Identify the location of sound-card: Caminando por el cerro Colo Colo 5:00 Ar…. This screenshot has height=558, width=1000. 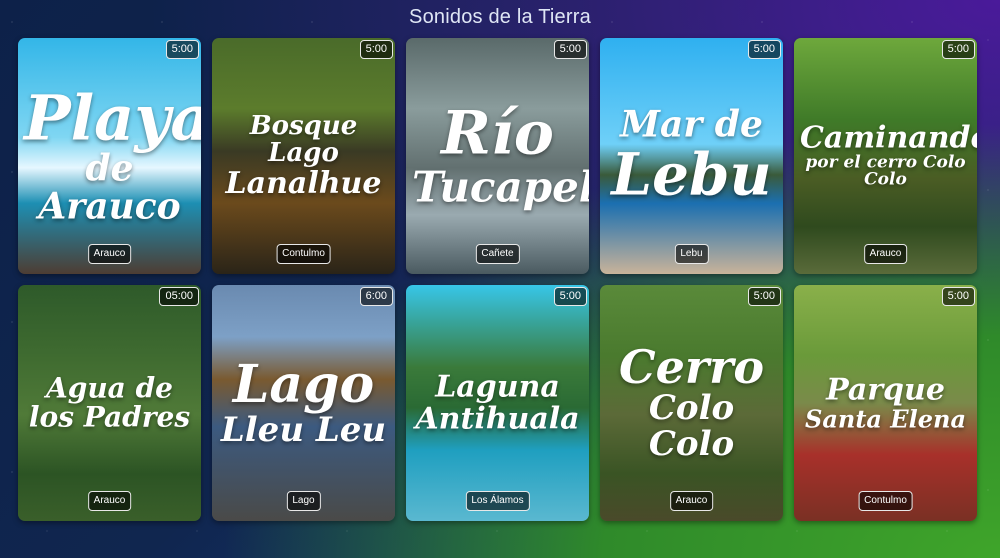
(885, 156).